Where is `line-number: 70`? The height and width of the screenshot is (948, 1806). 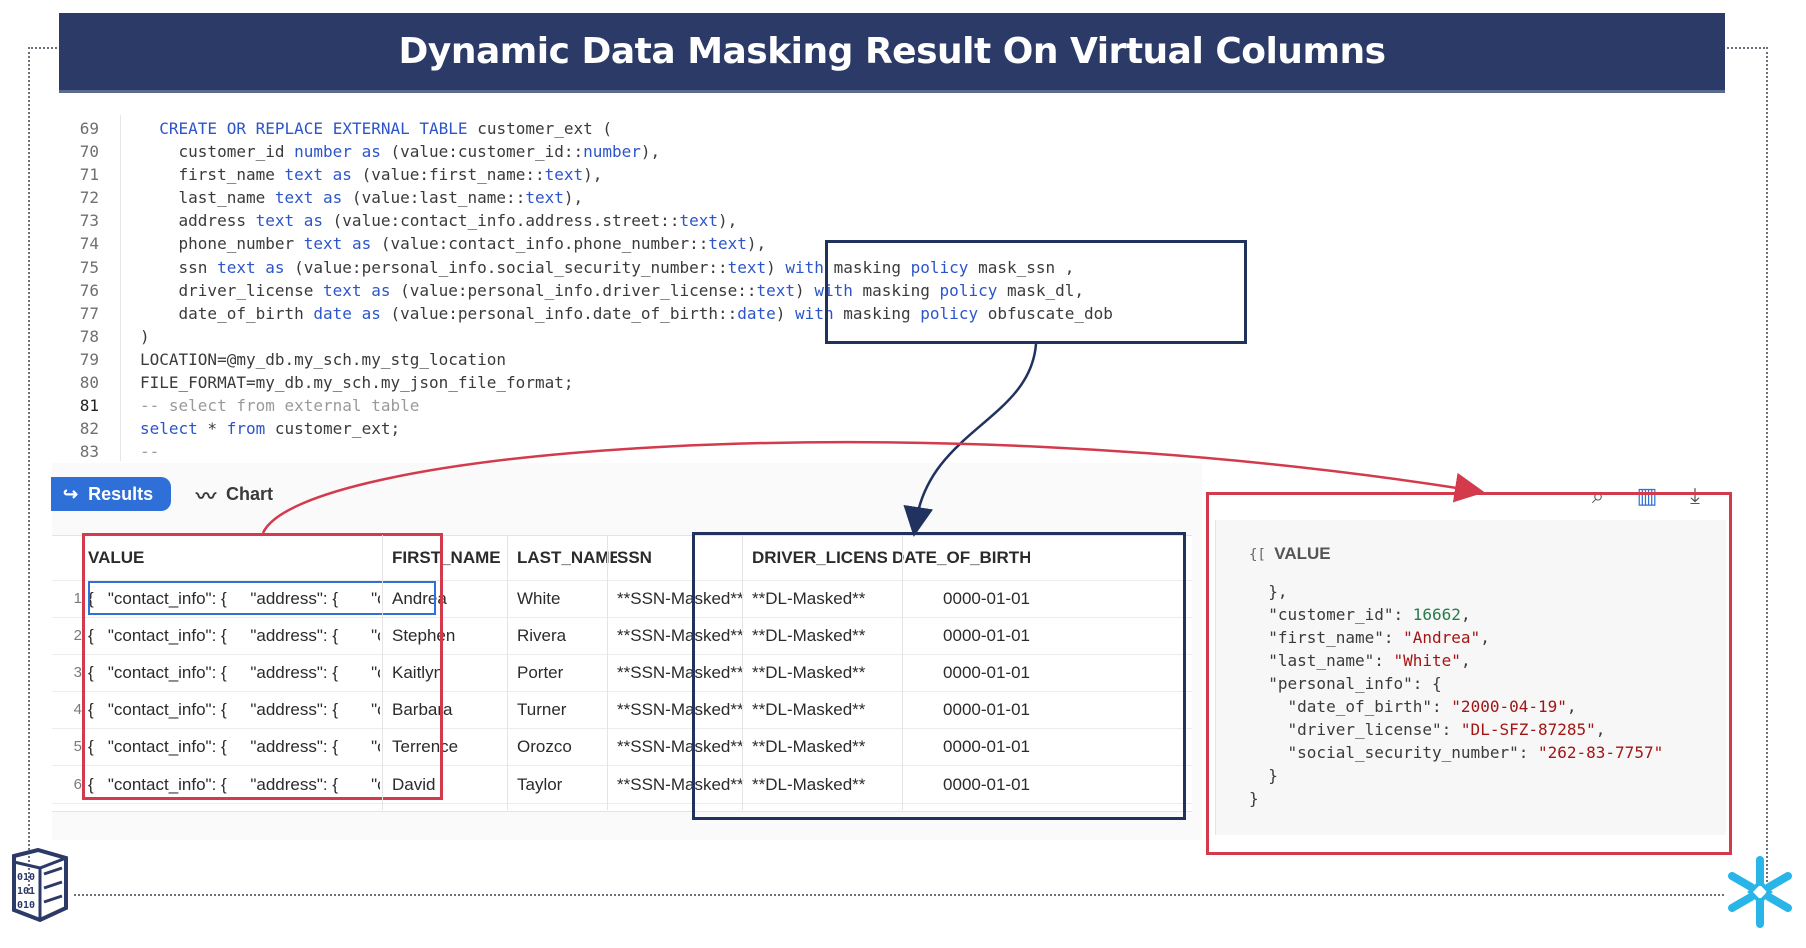 line-number: 70 is located at coordinates (89, 152).